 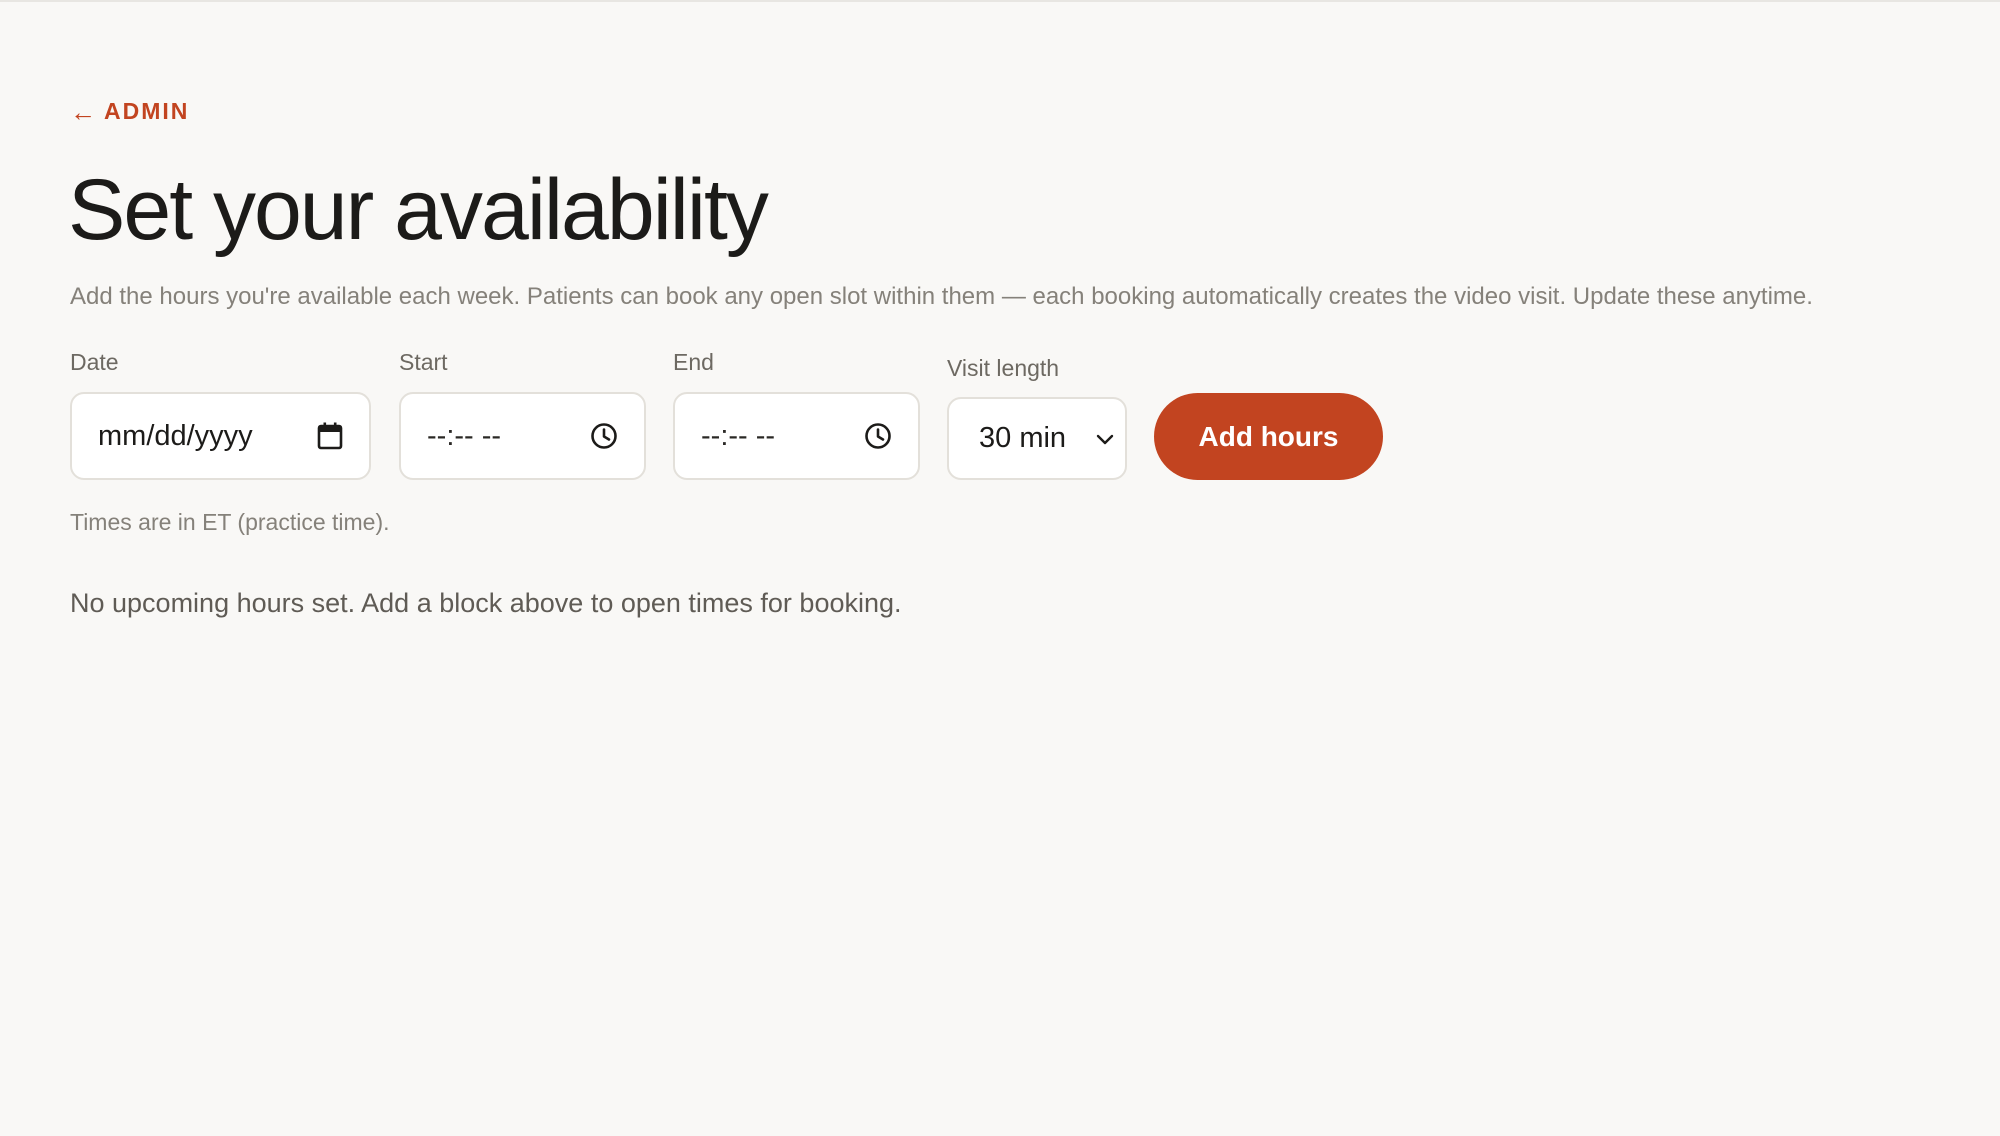 What do you see at coordinates (796, 436) in the screenshot?
I see `end-time-input: --:-- --` at bounding box center [796, 436].